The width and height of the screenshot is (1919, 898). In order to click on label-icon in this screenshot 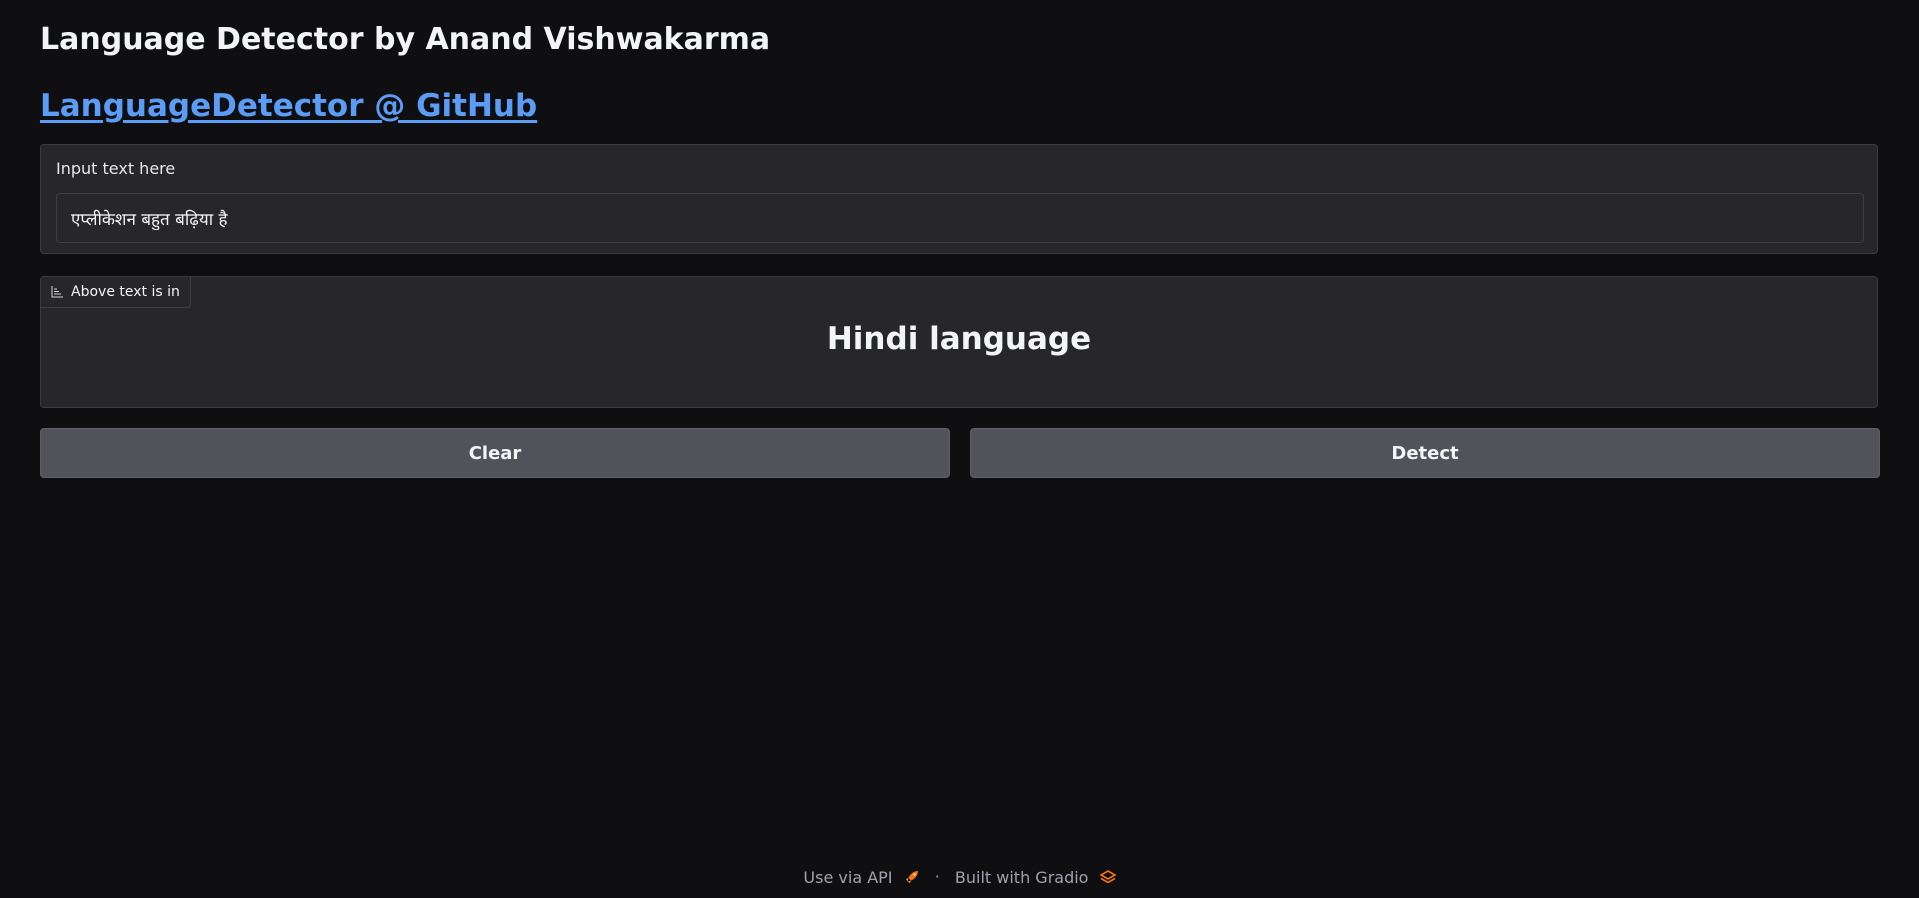, I will do `click(57, 292)`.